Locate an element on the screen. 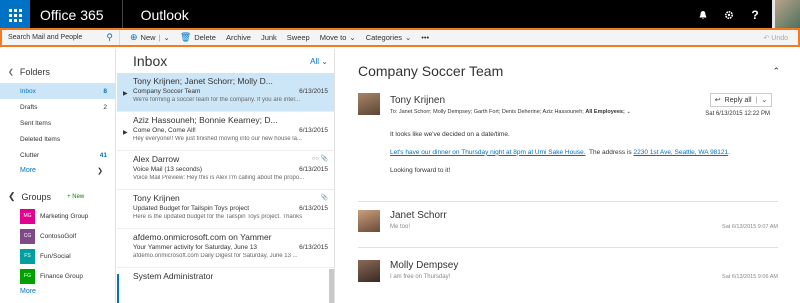 This screenshot has height=303, width=800. delete-label: Delete is located at coordinates (205, 37).